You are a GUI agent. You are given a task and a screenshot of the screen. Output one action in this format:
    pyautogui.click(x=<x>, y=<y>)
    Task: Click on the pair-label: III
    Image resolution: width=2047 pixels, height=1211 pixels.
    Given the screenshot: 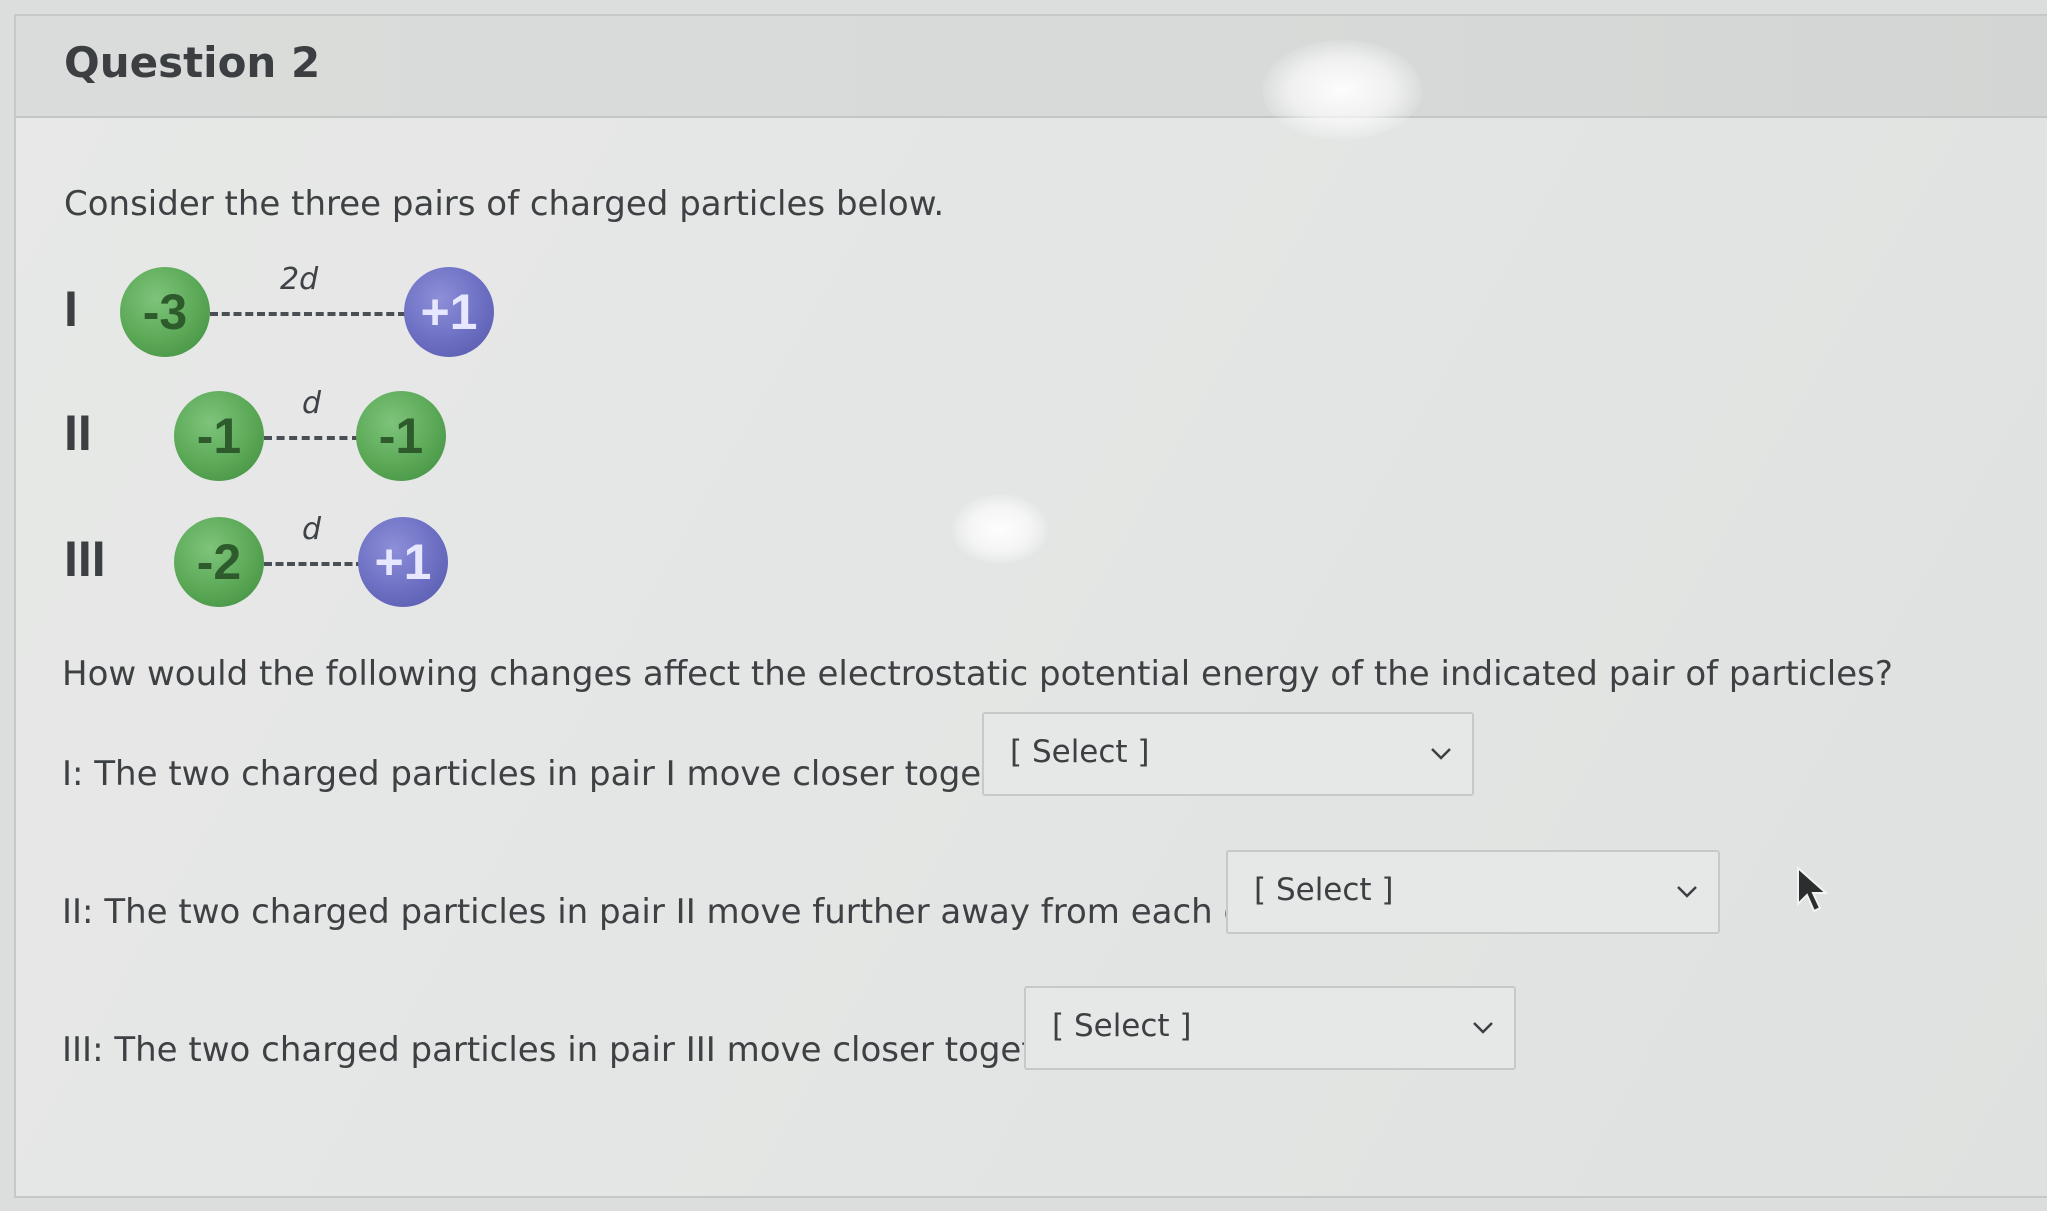 What is the action you would take?
    pyautogui.click(x=85, y=559)
    